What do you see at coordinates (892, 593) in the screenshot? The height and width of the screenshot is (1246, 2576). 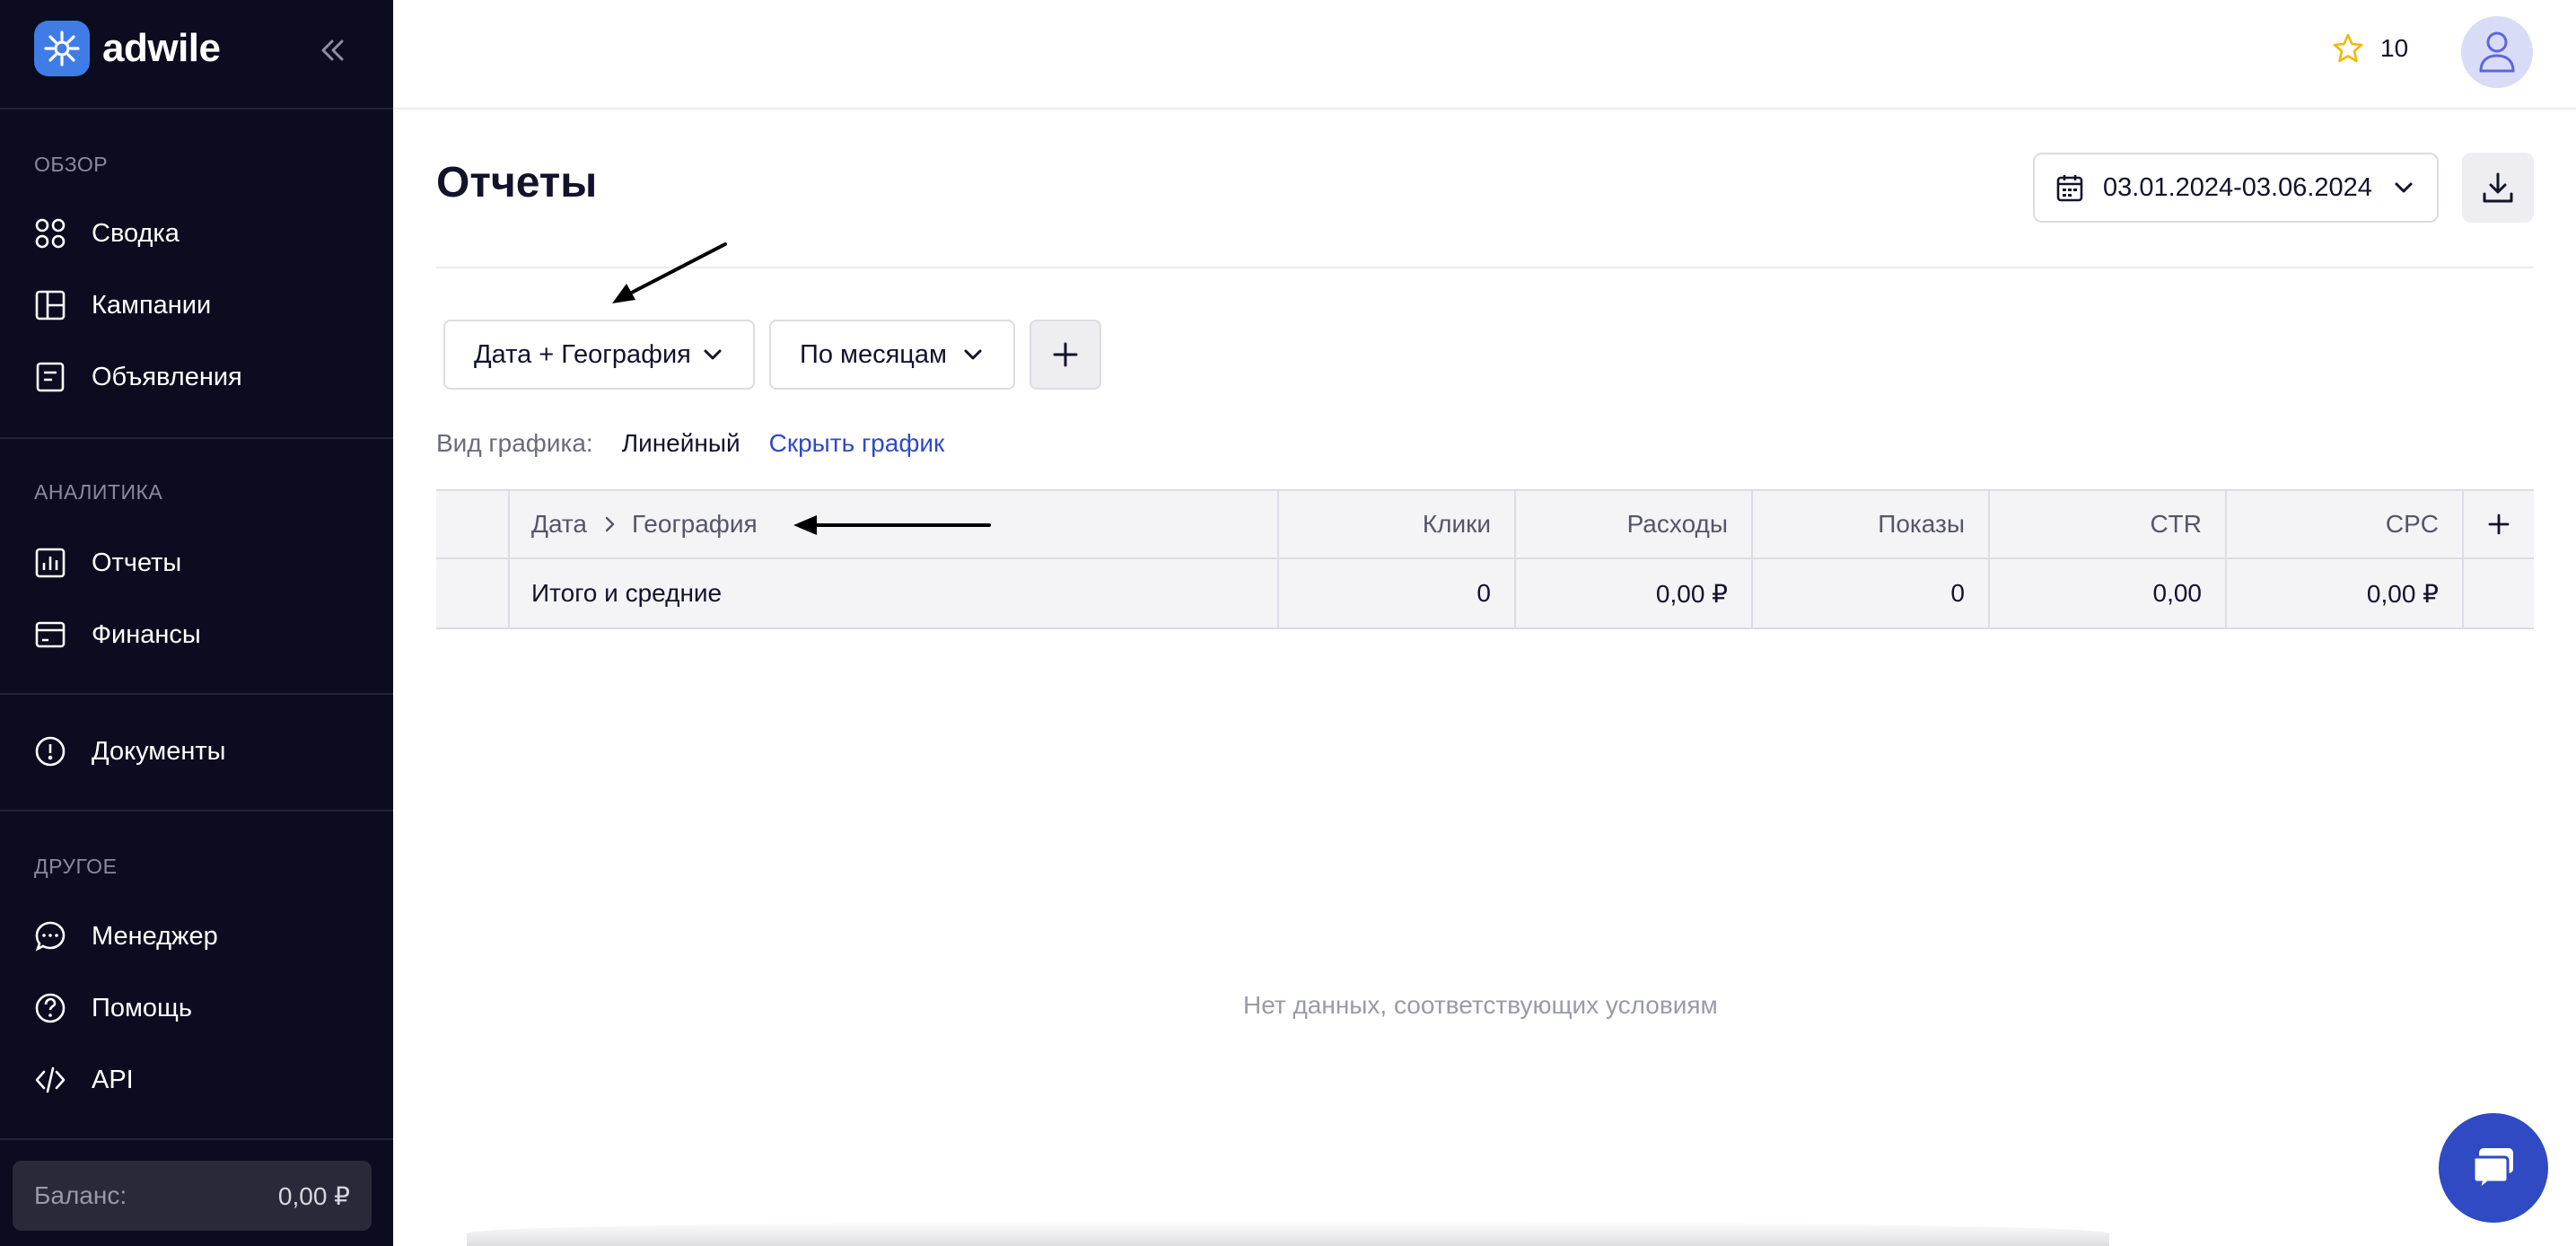 I see `total-row-label: Итого и средние` at bounding box center [892, 593].